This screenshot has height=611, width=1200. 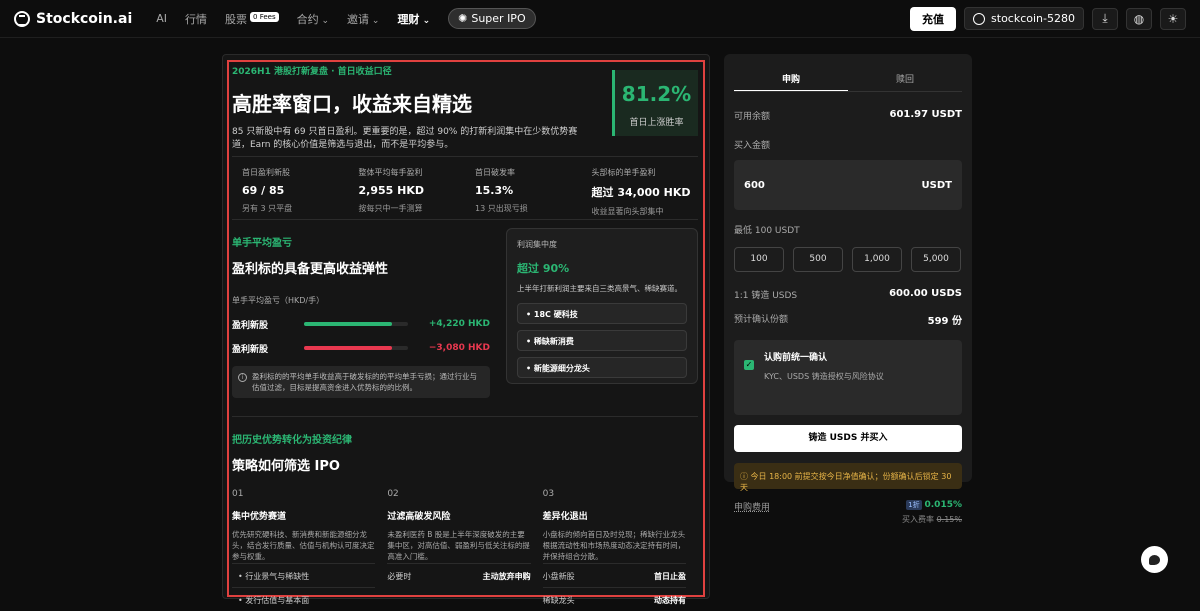 What do you see at coordinates (905, 77) in the screenshot?
I see `tab-redeem: 赎回` at bounding box center [905, 77].